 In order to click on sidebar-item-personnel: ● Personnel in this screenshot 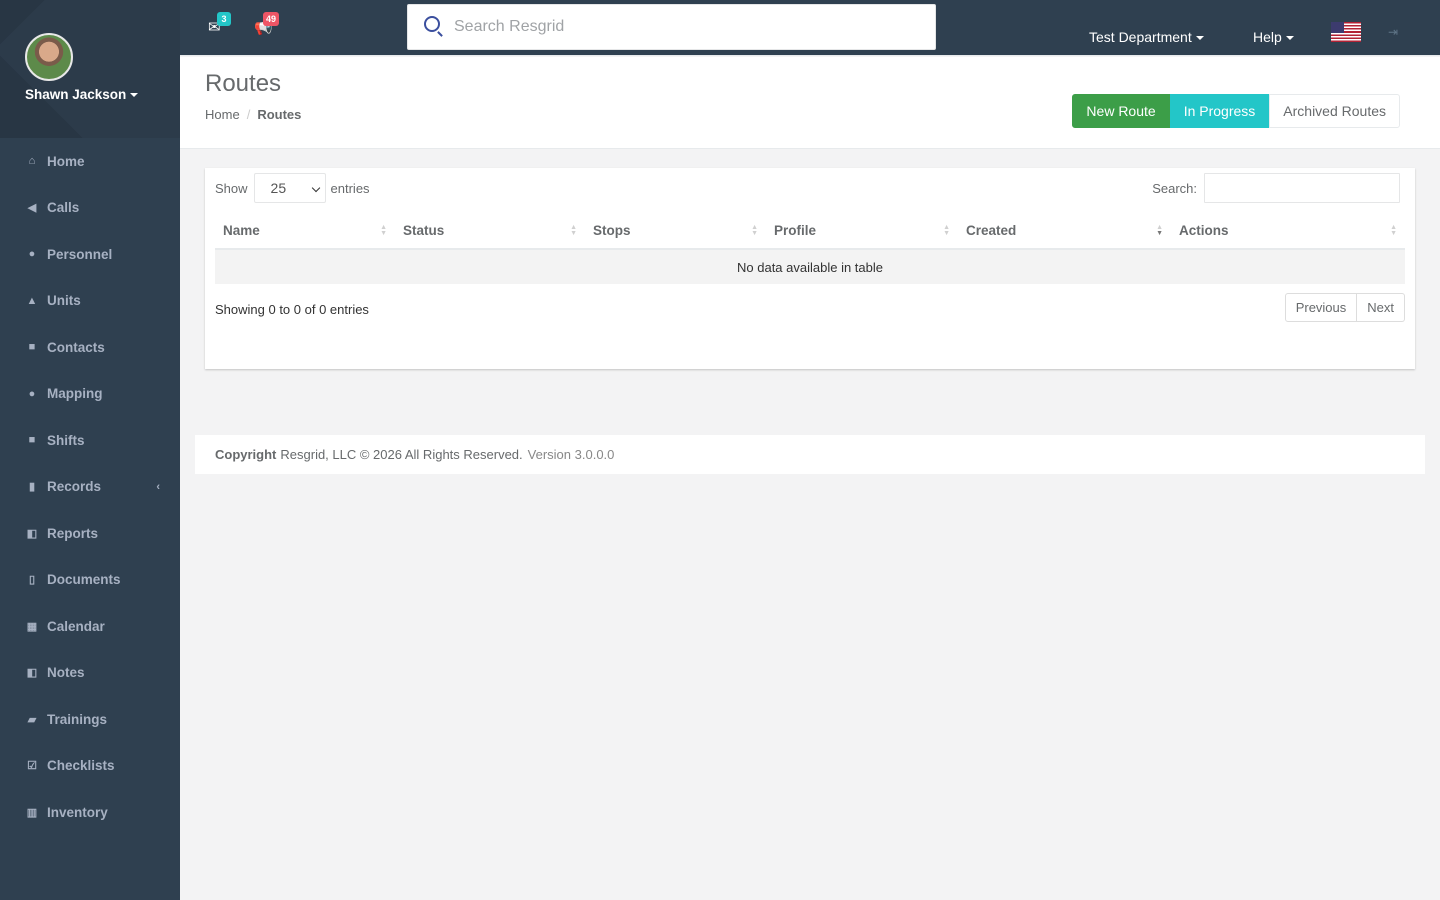, I will do `click(90, 254)`.